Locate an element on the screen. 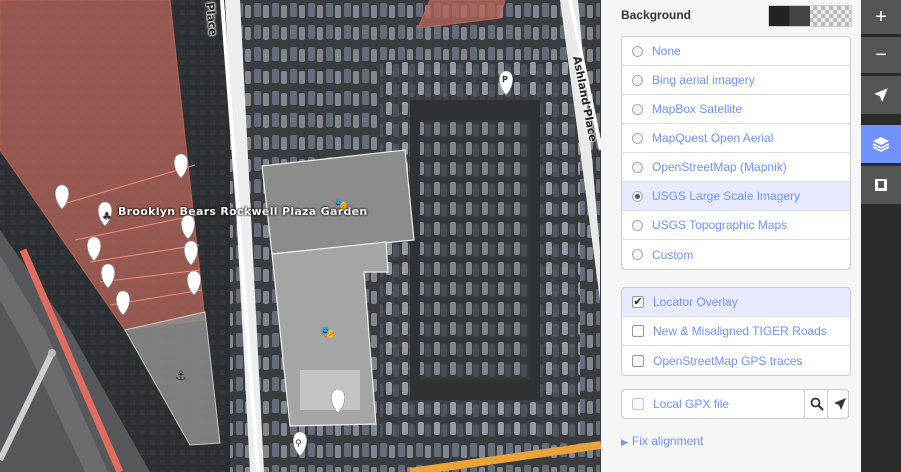 Image resolution: width=901 pixels, height=472 pixels. imagery-option-usgs-large: USGS Large Scale Imagery is located at coordinates (736, 196).